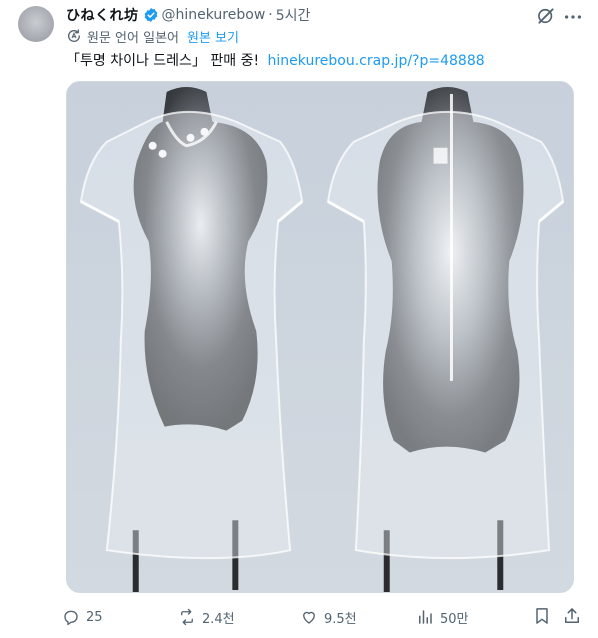 The width and height of the screenshot is (598, 638). What do you see at coordinates (213, 36) in the screenshot?
I see `show-original-link: 원본 보기` at bounding box center [213, 36].